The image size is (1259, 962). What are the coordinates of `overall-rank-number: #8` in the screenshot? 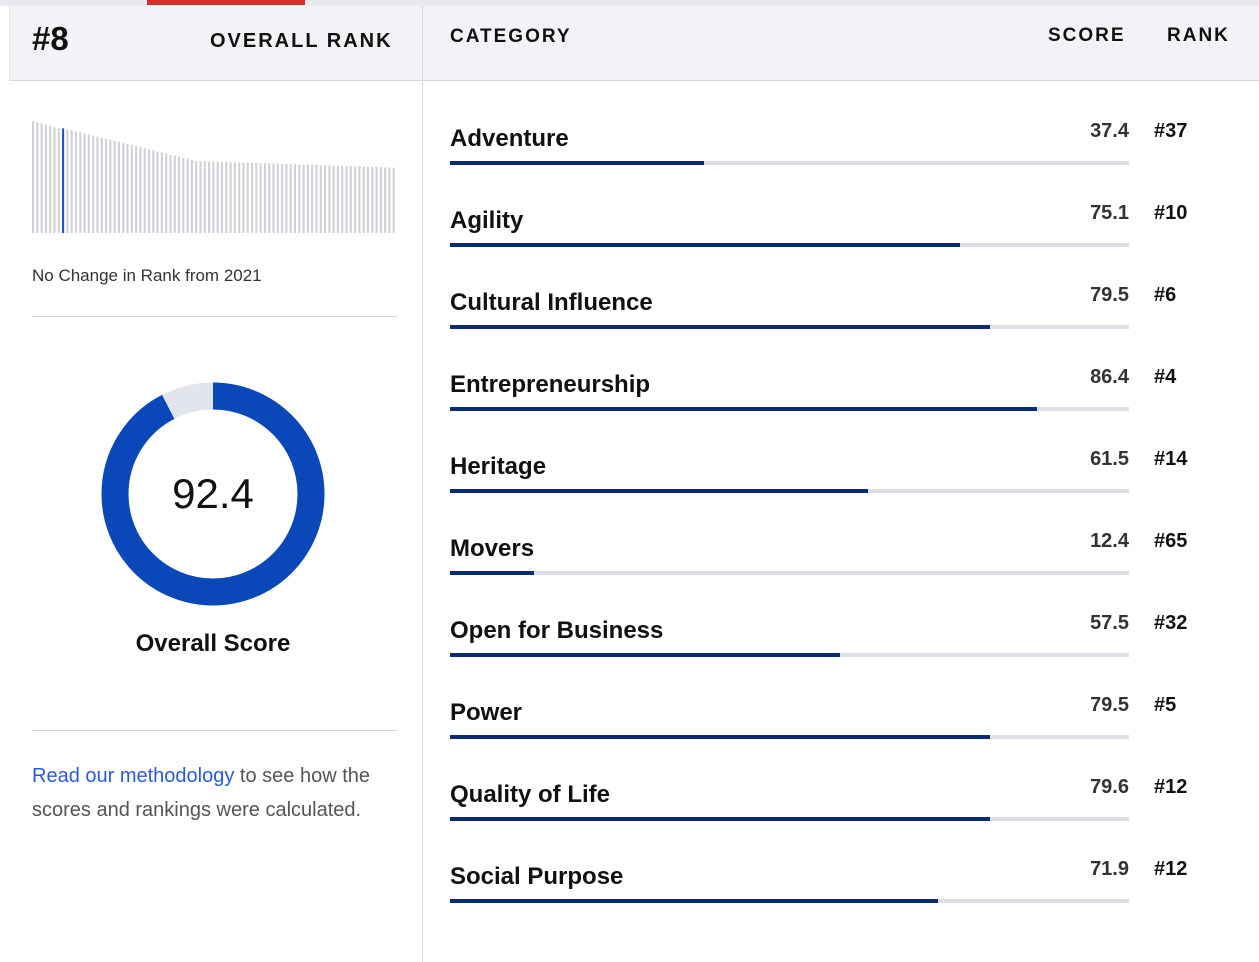 It's located at (50, 38).